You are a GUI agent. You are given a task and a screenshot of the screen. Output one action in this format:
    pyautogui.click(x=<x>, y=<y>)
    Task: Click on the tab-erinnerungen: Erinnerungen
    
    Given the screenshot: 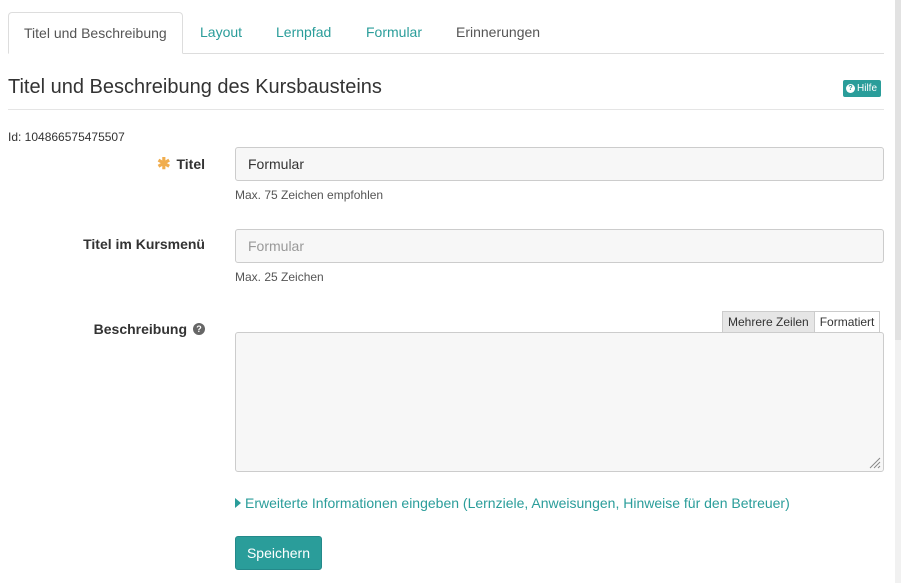 What is the action you would take?
    pyautogui.click(x=498, y=33)
    